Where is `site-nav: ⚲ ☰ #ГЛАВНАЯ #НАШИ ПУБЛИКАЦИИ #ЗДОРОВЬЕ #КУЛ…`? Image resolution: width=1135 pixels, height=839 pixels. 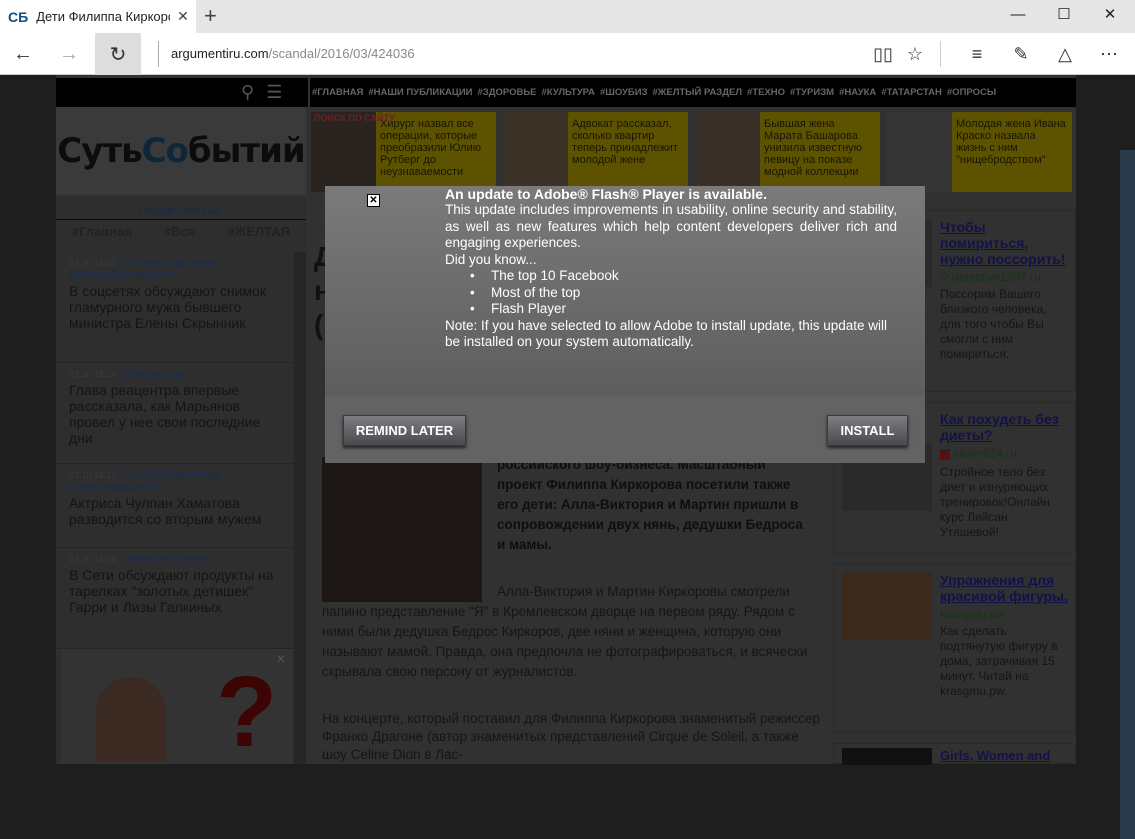
site-nav: ⚲ ☰ #ГЛАВНАЯ #НАШИ ПУБЛИКАЦИИ #ЗДОРОВЬЕ #КУЛ… is located at coordinates (566, 92).